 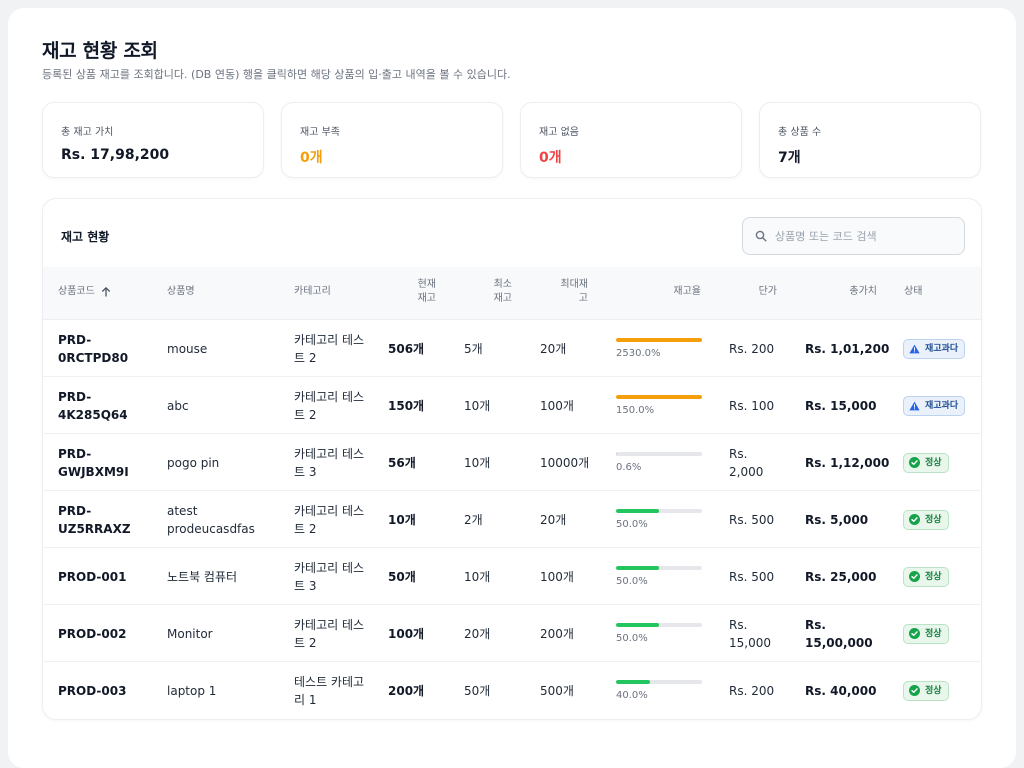 I want to click on product-name: abc, so click(x=178, y=405).